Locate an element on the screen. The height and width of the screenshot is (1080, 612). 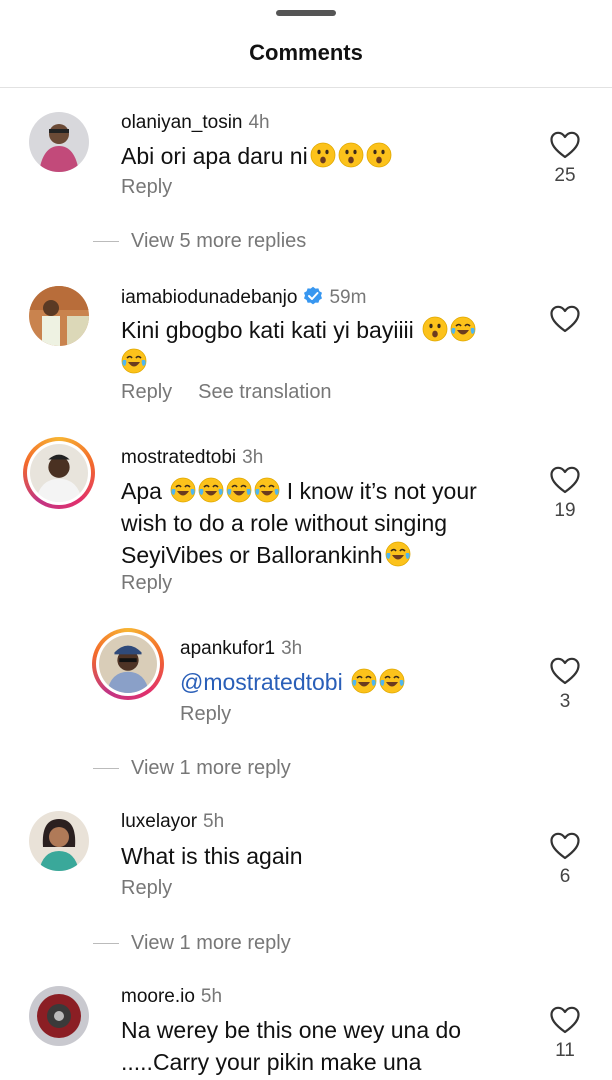
timestamp: 59m is located at coordinates (348, 297).